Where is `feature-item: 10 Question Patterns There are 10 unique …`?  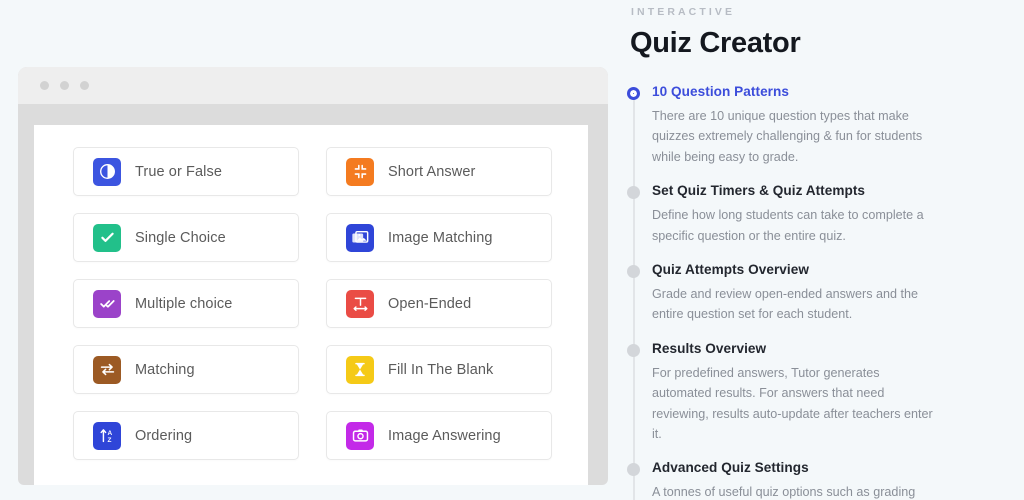 feature-item: 10 Question Patterns There are 10 unique … is located at coordinates (825, 125).